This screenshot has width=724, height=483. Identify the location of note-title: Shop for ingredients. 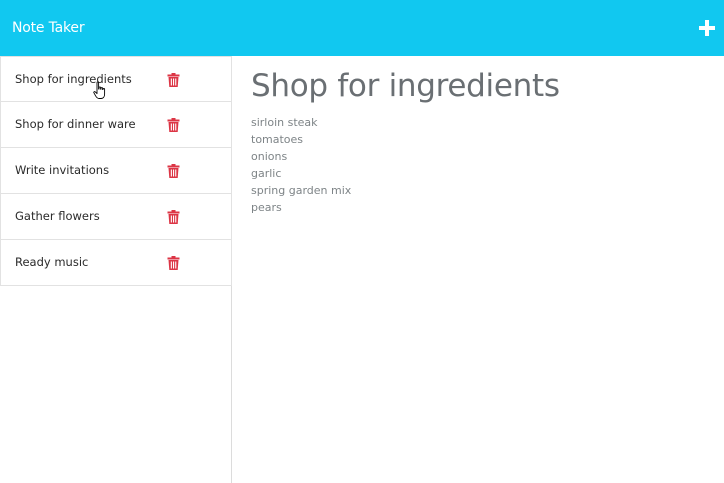
(73, 79).